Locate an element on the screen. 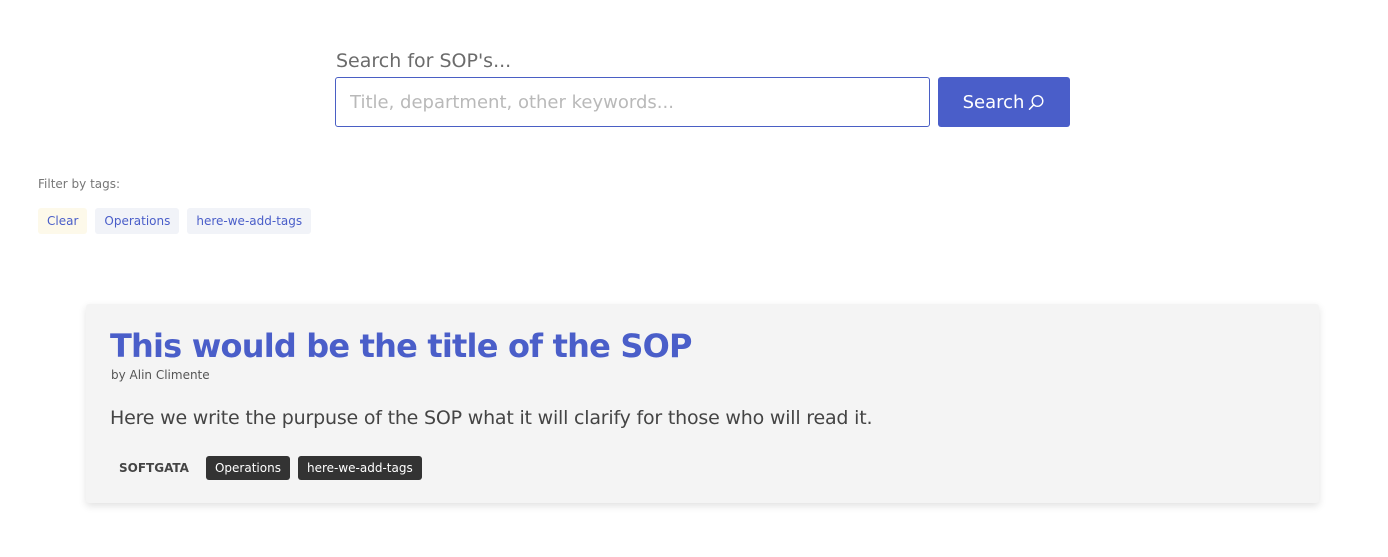  filter-tag-here-we-add-tags: here-we-add-tags is located at coordinates (249, 221).